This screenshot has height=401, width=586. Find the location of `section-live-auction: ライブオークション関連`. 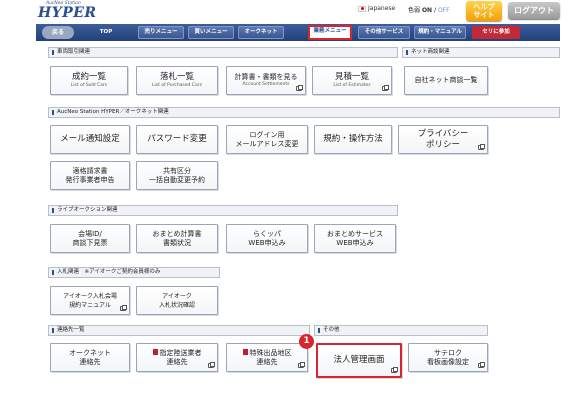

section-live-auction: ライブオークション関連 is located at coordinates (223, 210).